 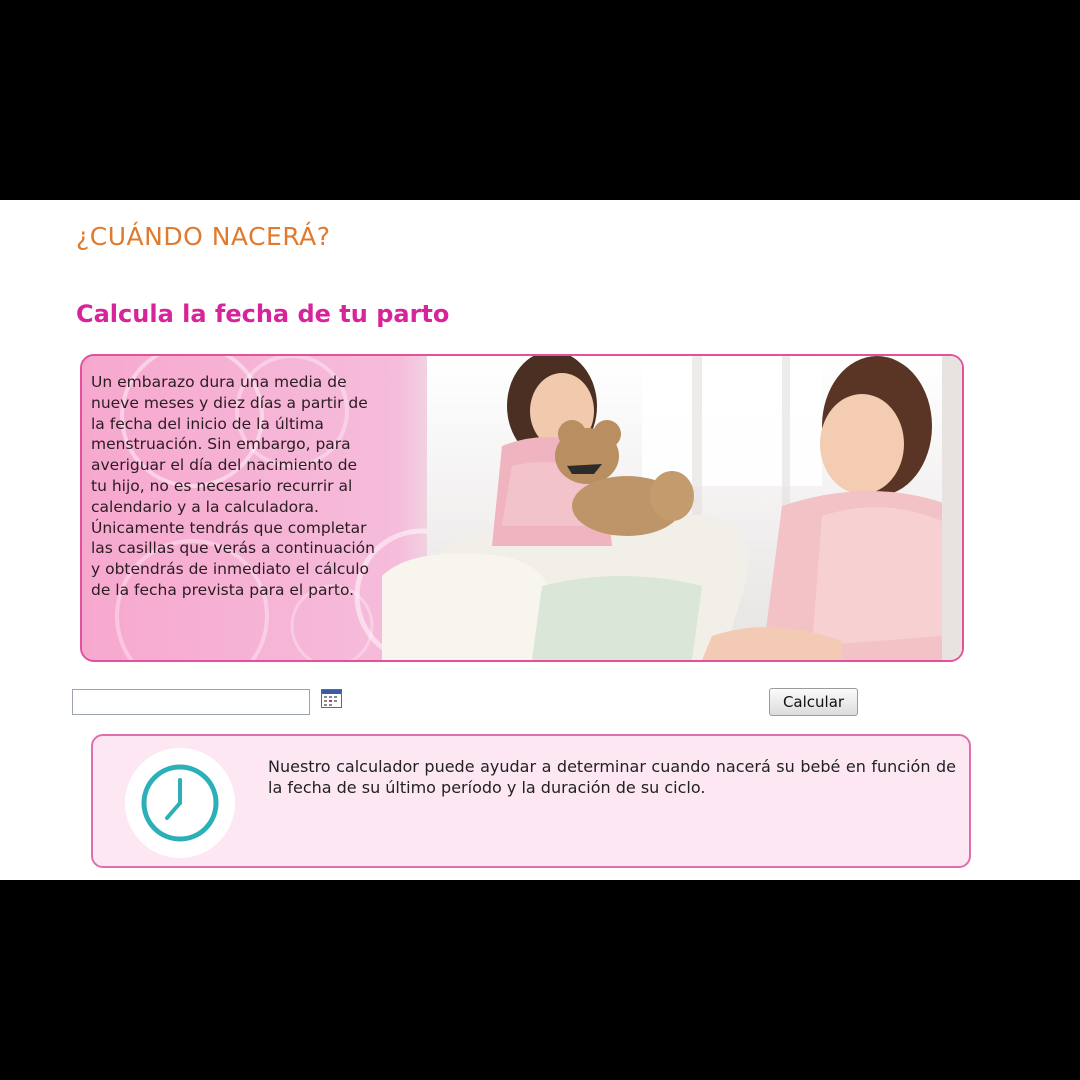 I want to click on section-title: Calcula la fecha de tu parto, so click(x=263, y=314).